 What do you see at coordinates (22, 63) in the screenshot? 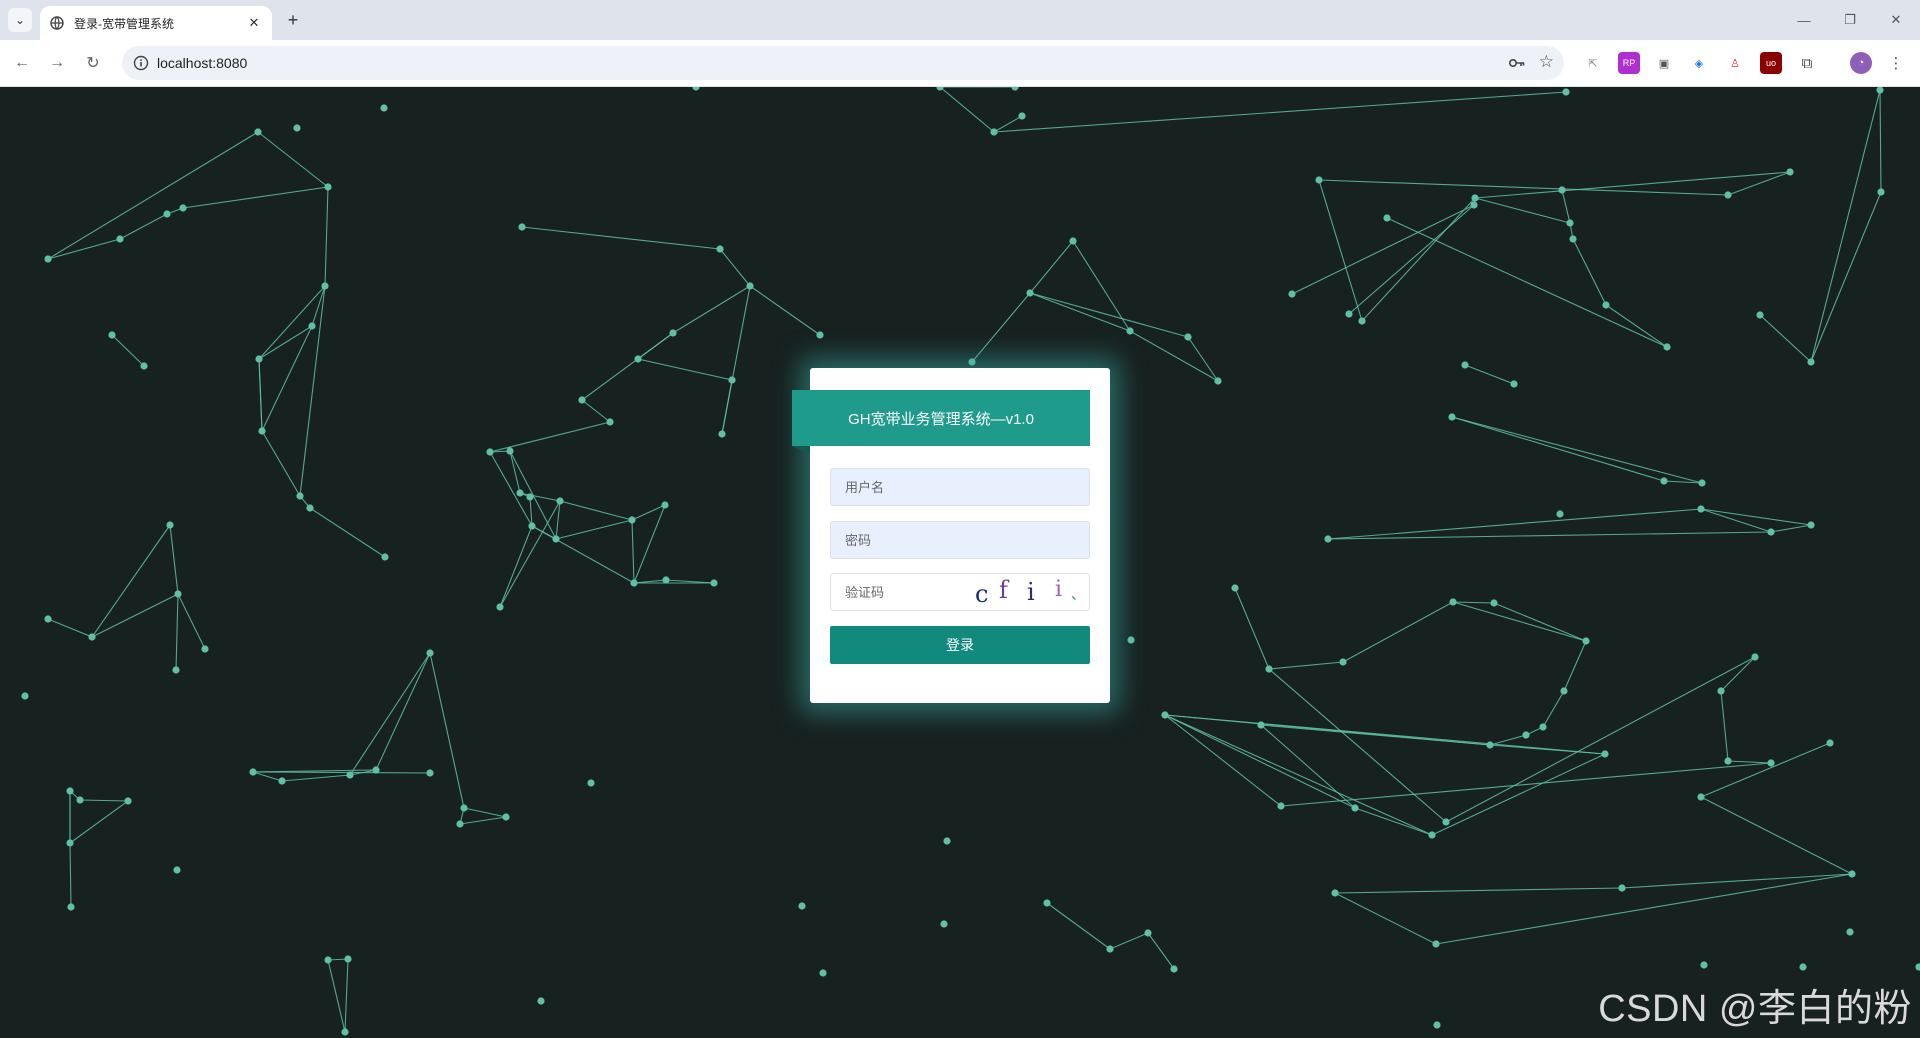
I see `back-arrow-icon: ←` at bounding box center [22, 63].